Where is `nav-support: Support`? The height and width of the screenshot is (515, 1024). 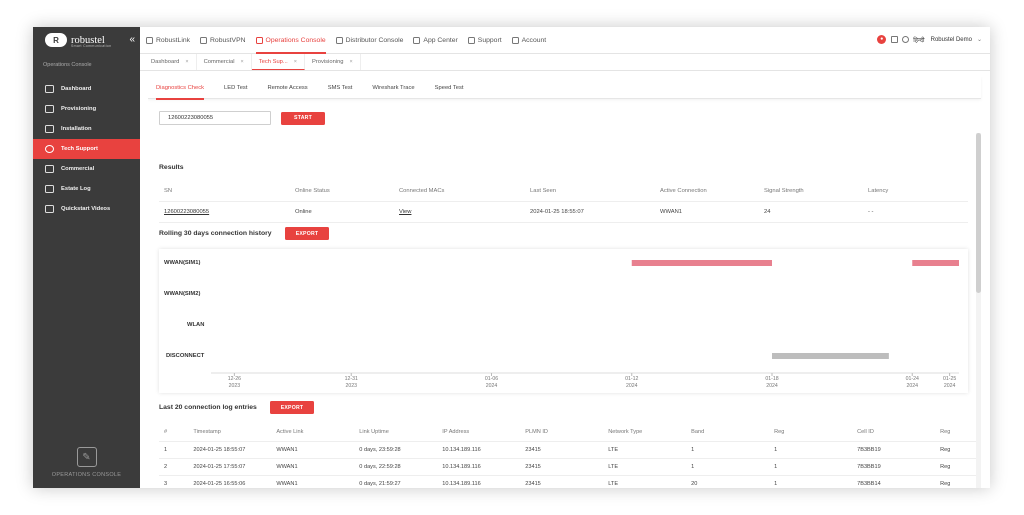
nav-support: Support is located at coordinates (484, 40).